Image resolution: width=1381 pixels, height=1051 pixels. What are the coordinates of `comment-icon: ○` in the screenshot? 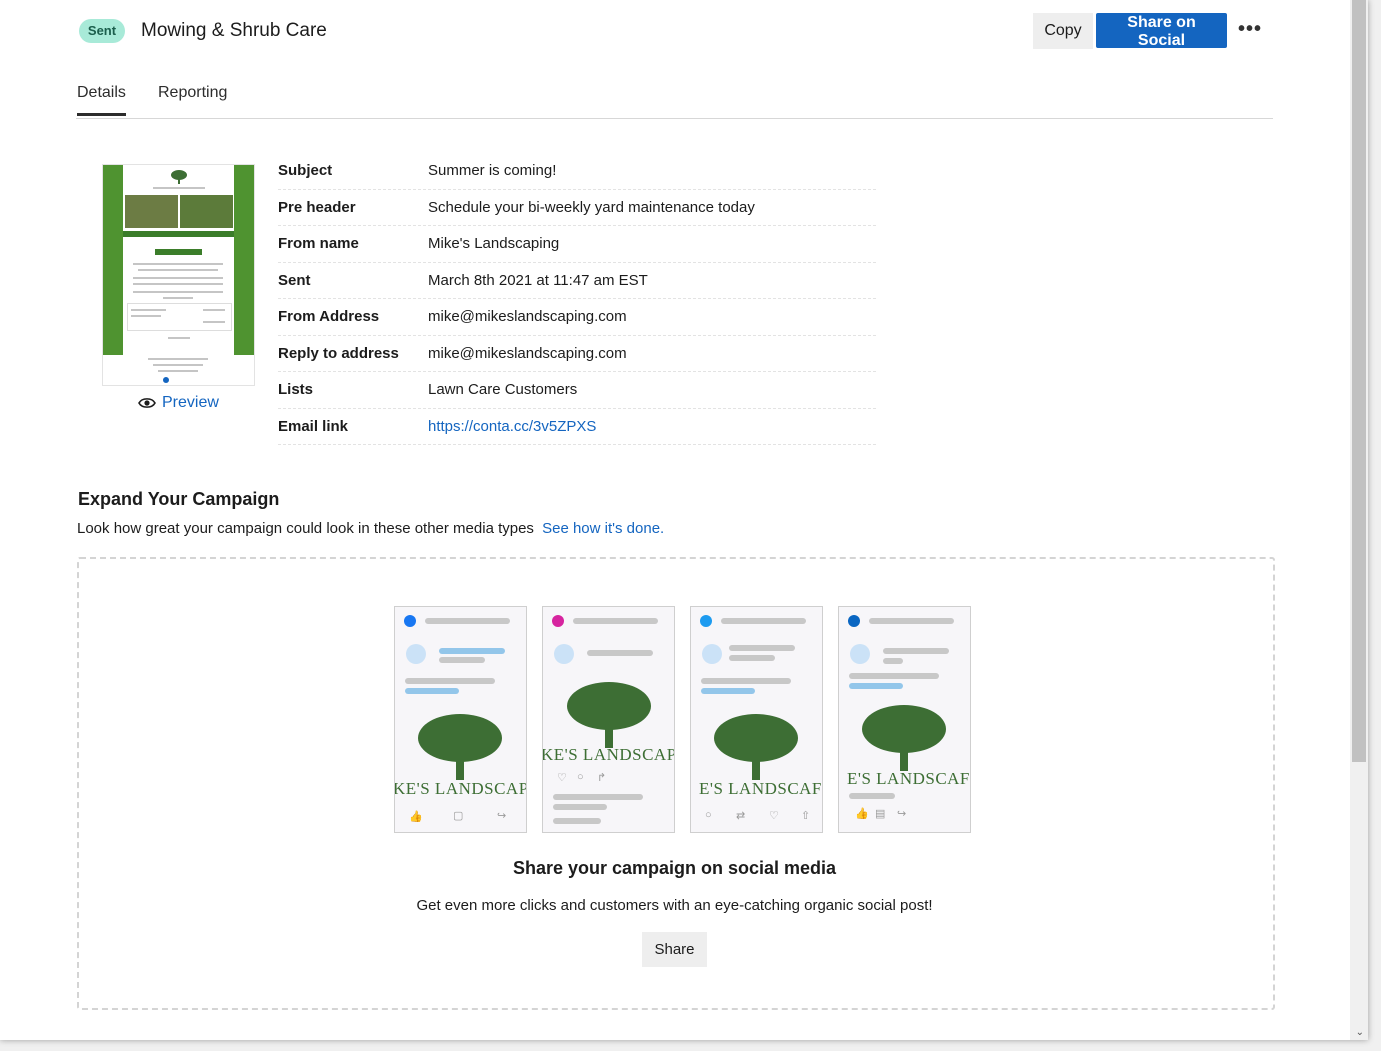 It's located at (580, 777).